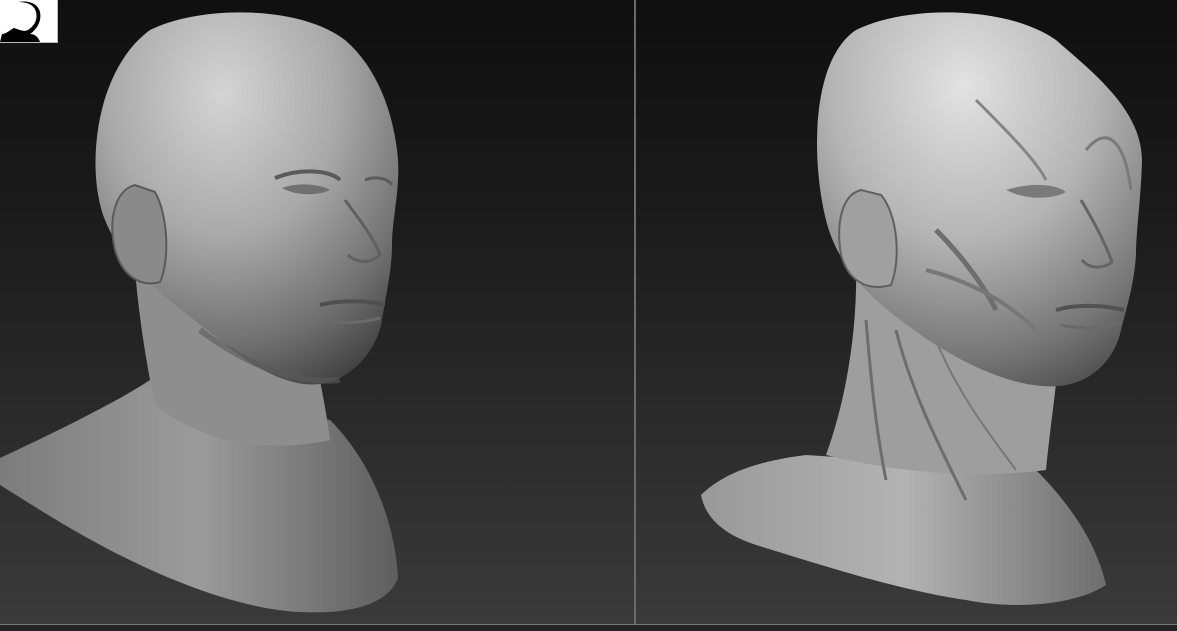  What do you see at coordinates (588, 628) in the screenshot?
I see `status-bar` at bounding box center [588, 628].